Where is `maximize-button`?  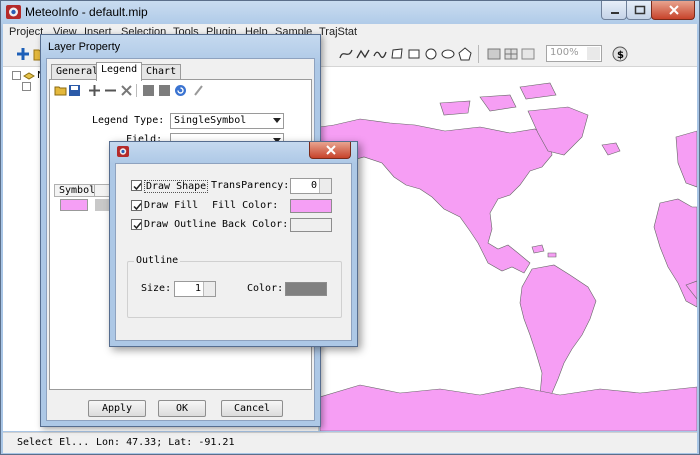 maximize-button is located at coordinates (639, 10).